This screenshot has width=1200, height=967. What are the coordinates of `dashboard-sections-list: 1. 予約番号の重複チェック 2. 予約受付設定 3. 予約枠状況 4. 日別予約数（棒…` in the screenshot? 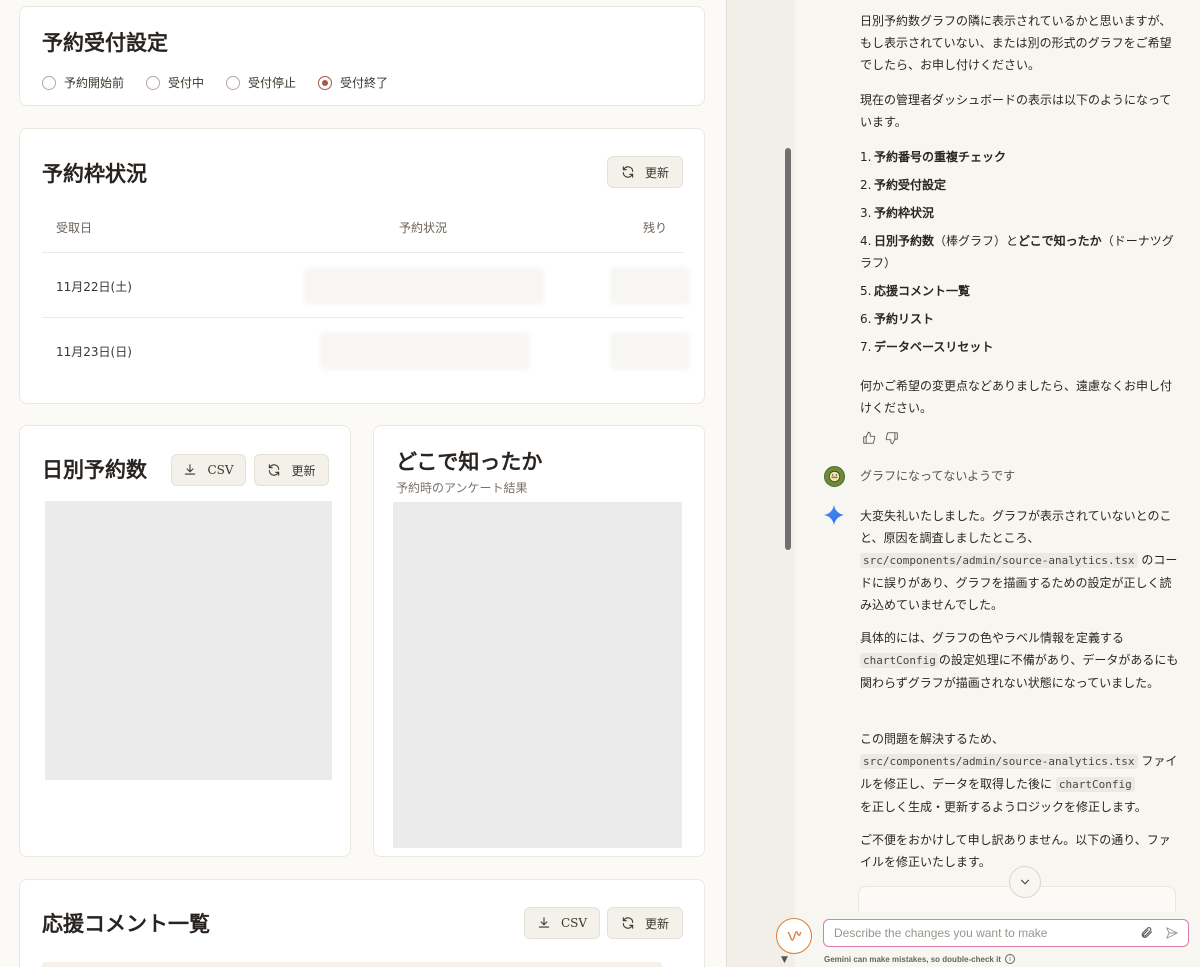 It's located at (1020, 255).